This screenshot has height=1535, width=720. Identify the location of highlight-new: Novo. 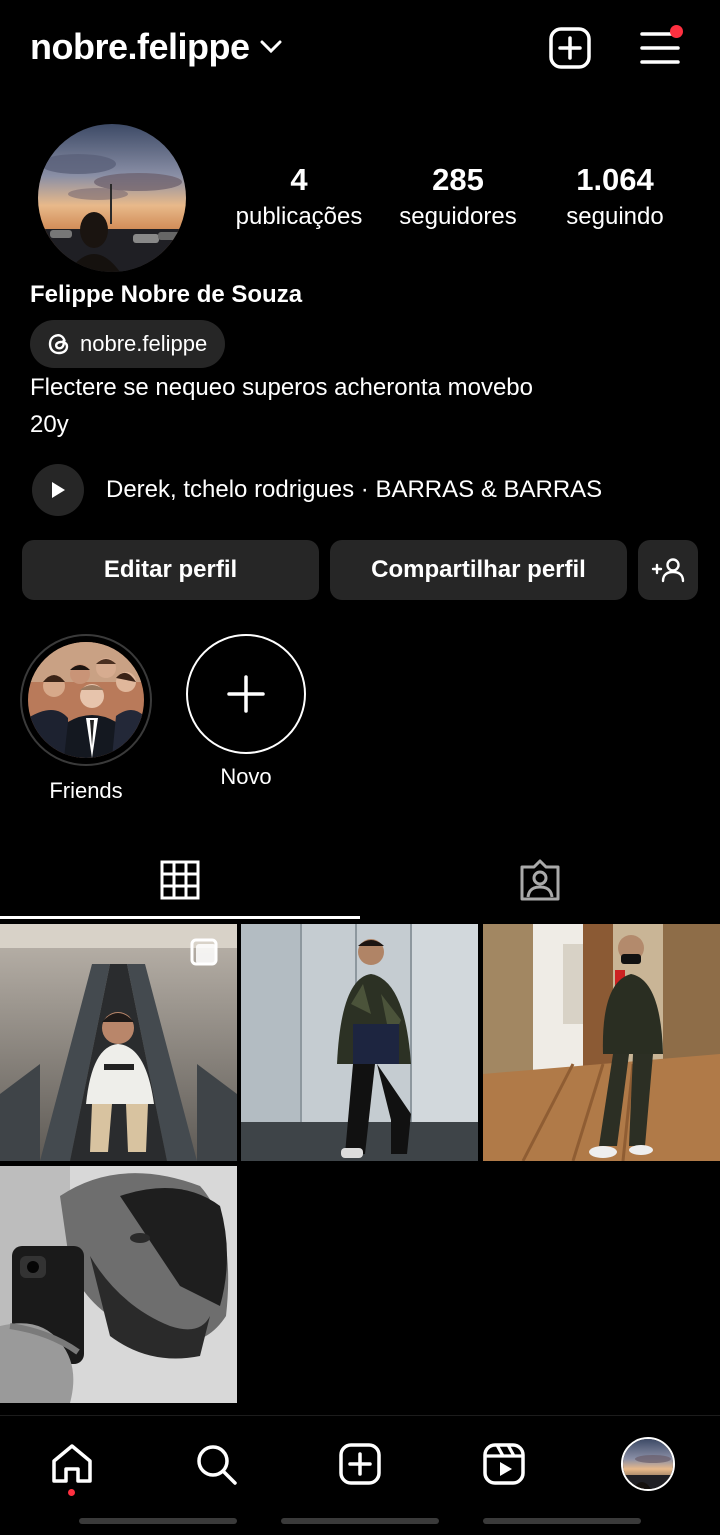
(246, 712).